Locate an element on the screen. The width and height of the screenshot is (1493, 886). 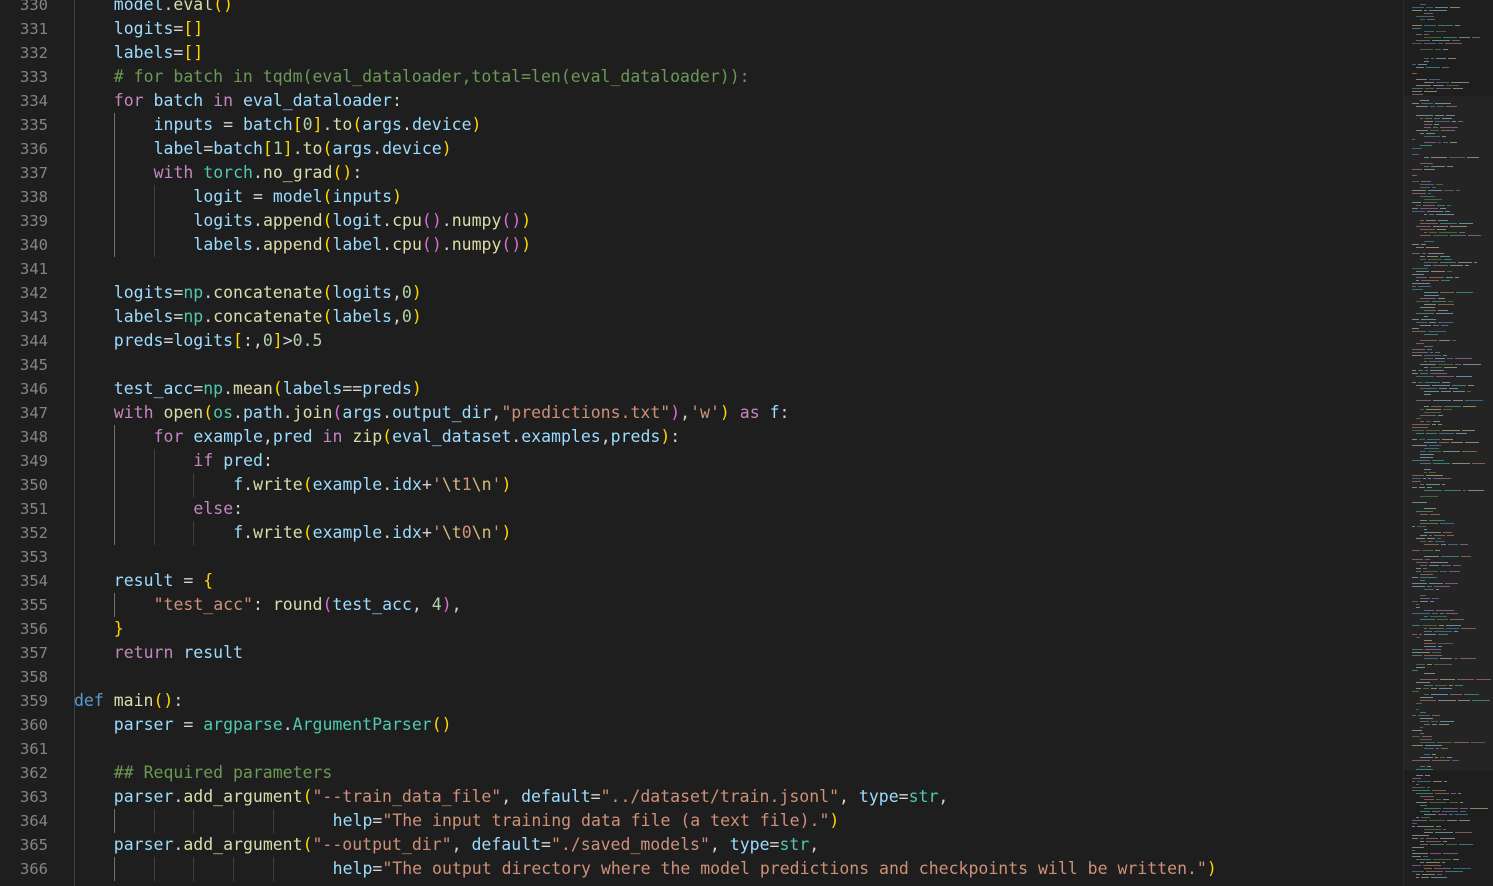
code-line: for batch in eval_dataloader: is located at coordinates (258, 101).